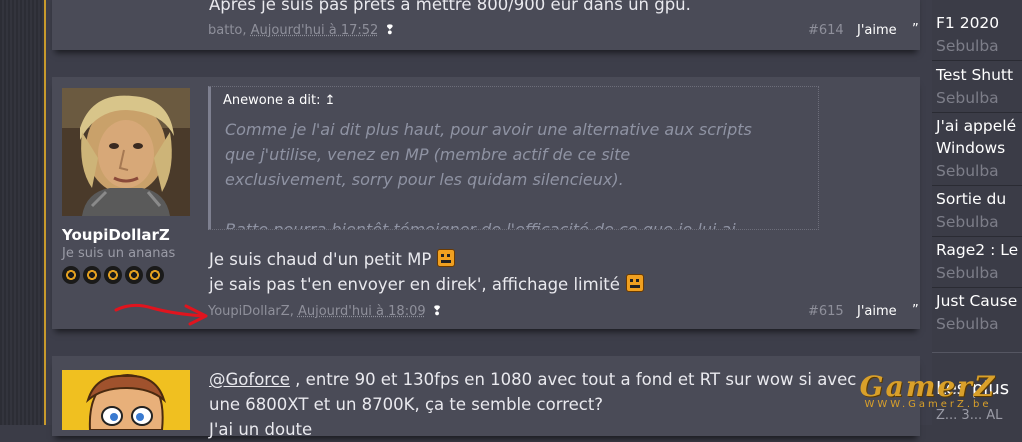 The width and height of the screenshot is (1022, 442). Describe the element at coordinates (362, 311) in the screenshot. I see `post-date-link: Aujourd'hui à 18:09` at that location.